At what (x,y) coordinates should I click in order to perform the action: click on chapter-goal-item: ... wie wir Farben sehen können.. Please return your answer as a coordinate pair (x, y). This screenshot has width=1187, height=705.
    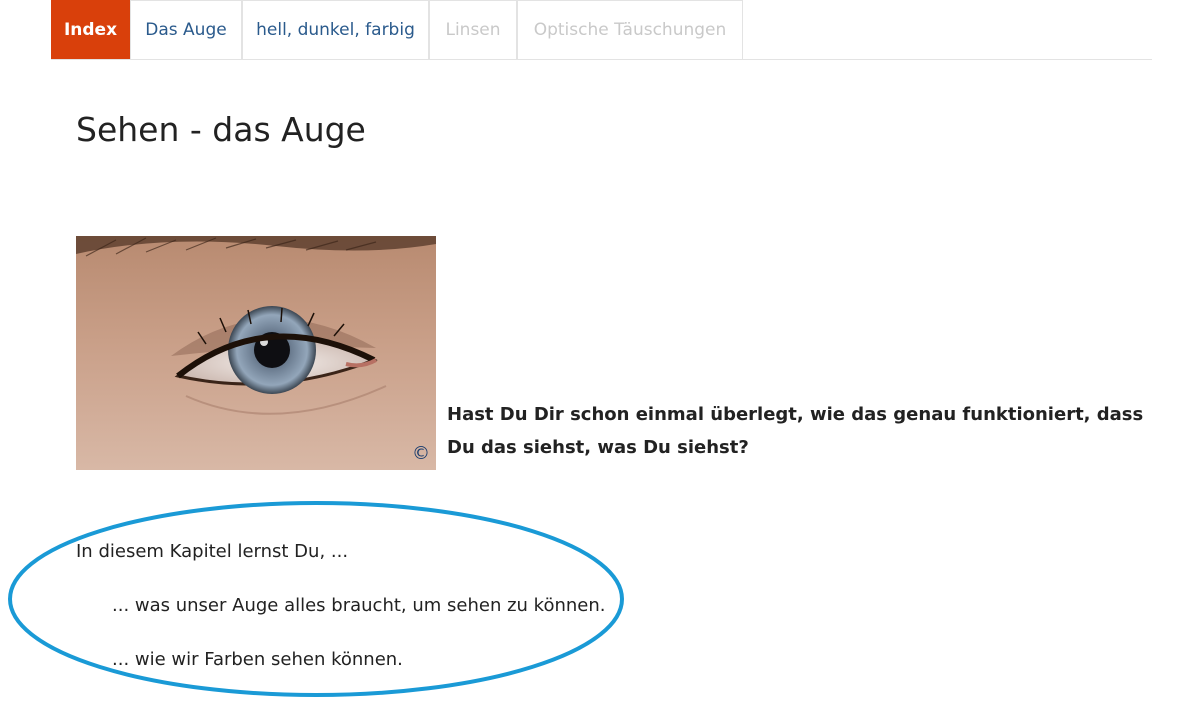
    Looking at the image, I should click on (257, 659).